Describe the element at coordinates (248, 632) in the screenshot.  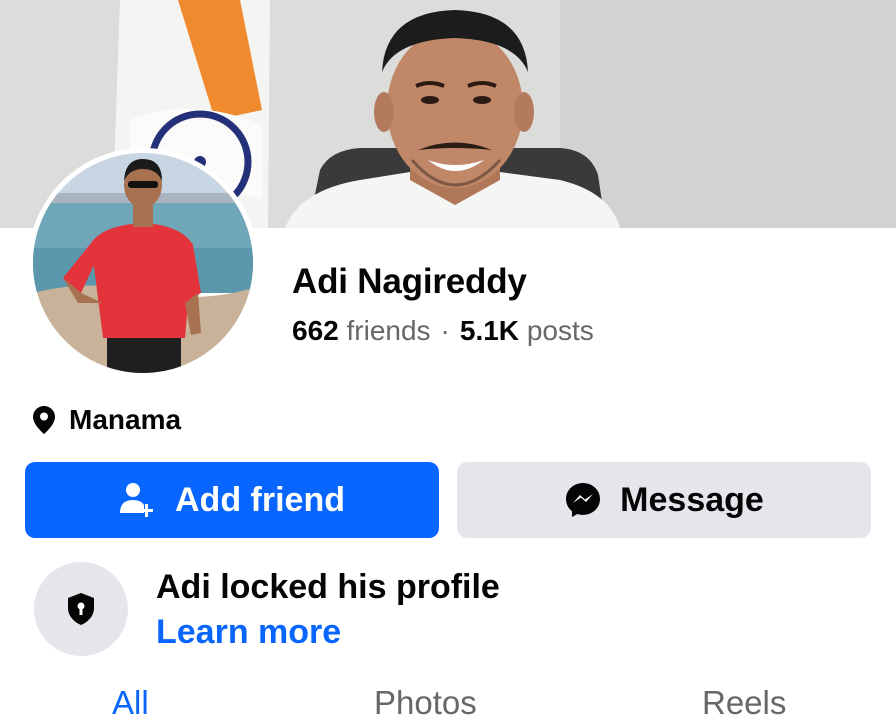
I see `learn-more-link: Learn more` at that location.